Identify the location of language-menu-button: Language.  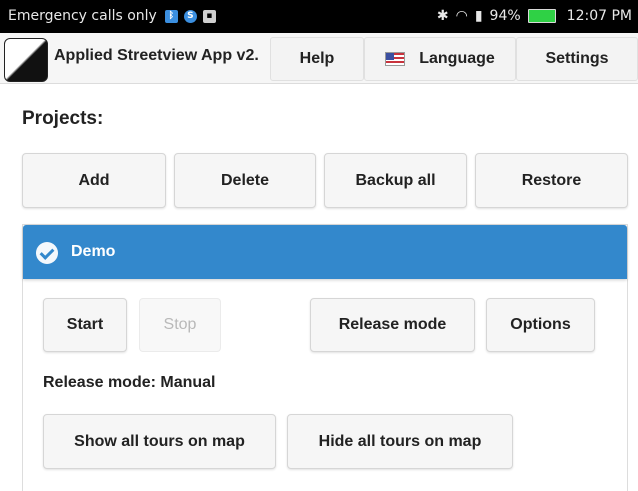
(440, 59).